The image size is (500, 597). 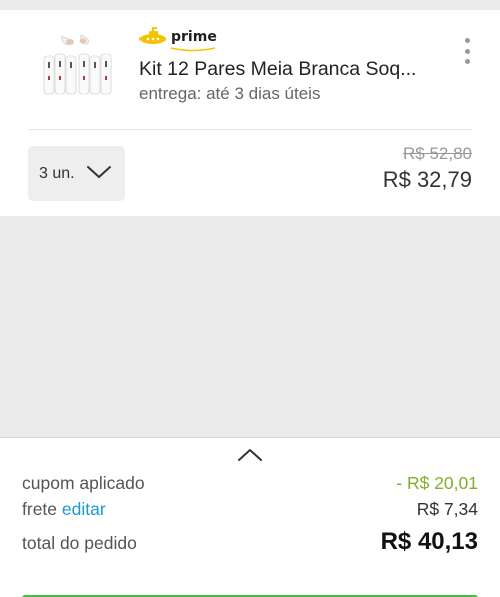 I want to click on prime-badge: prime, so click(x=177, y=39).